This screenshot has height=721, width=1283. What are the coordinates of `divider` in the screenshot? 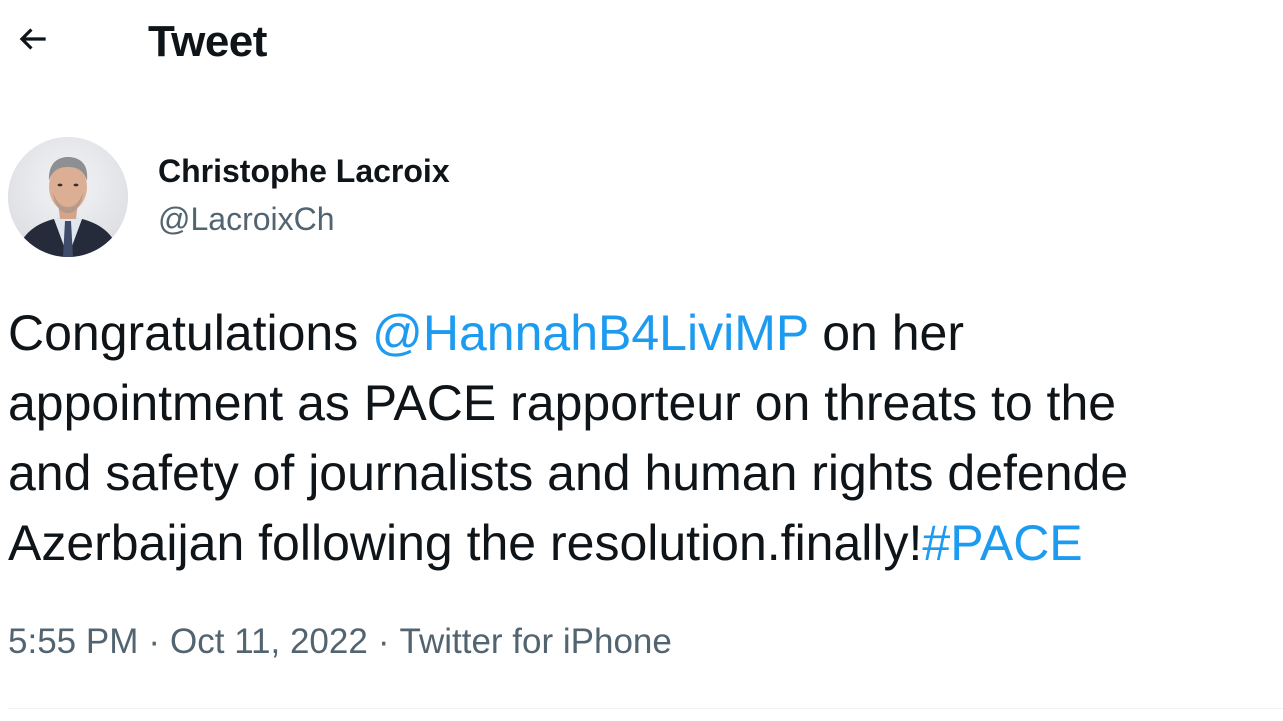 It's located at (645, 708).